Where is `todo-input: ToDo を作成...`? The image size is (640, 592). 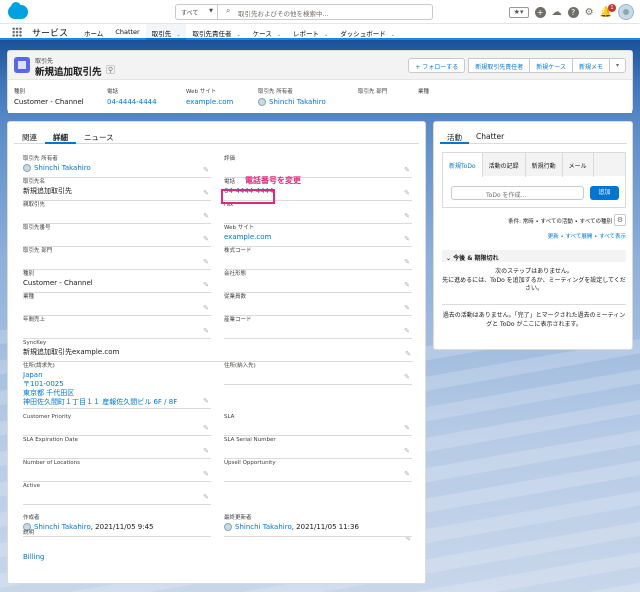 todo-input: ToDo を作成... is located at coordinates (517, 193).